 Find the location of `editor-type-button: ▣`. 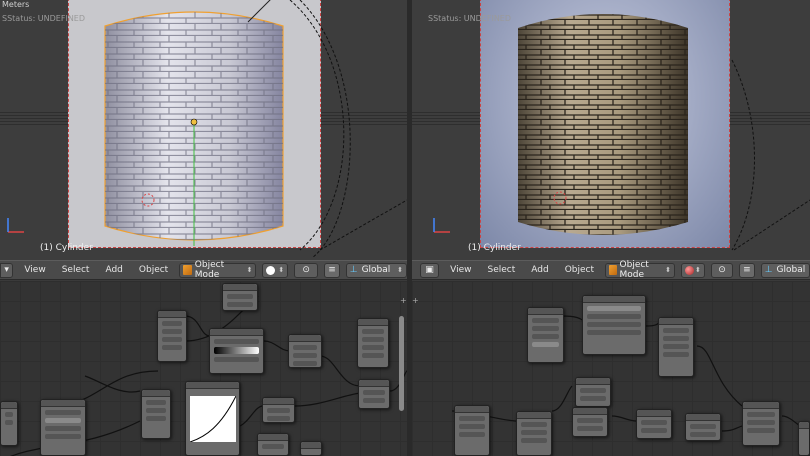

editor-type-button: ▣ is located at coordinates (430, 270).